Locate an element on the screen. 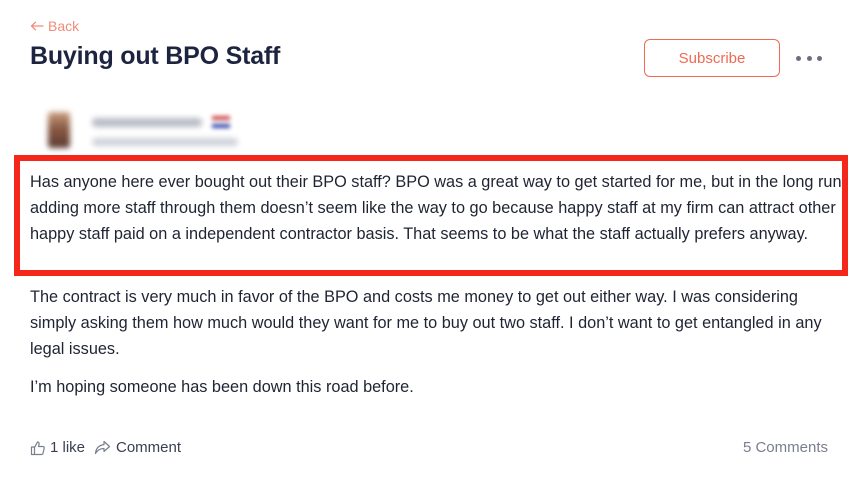  author-name-blurred is located at coordinates (147, 122).